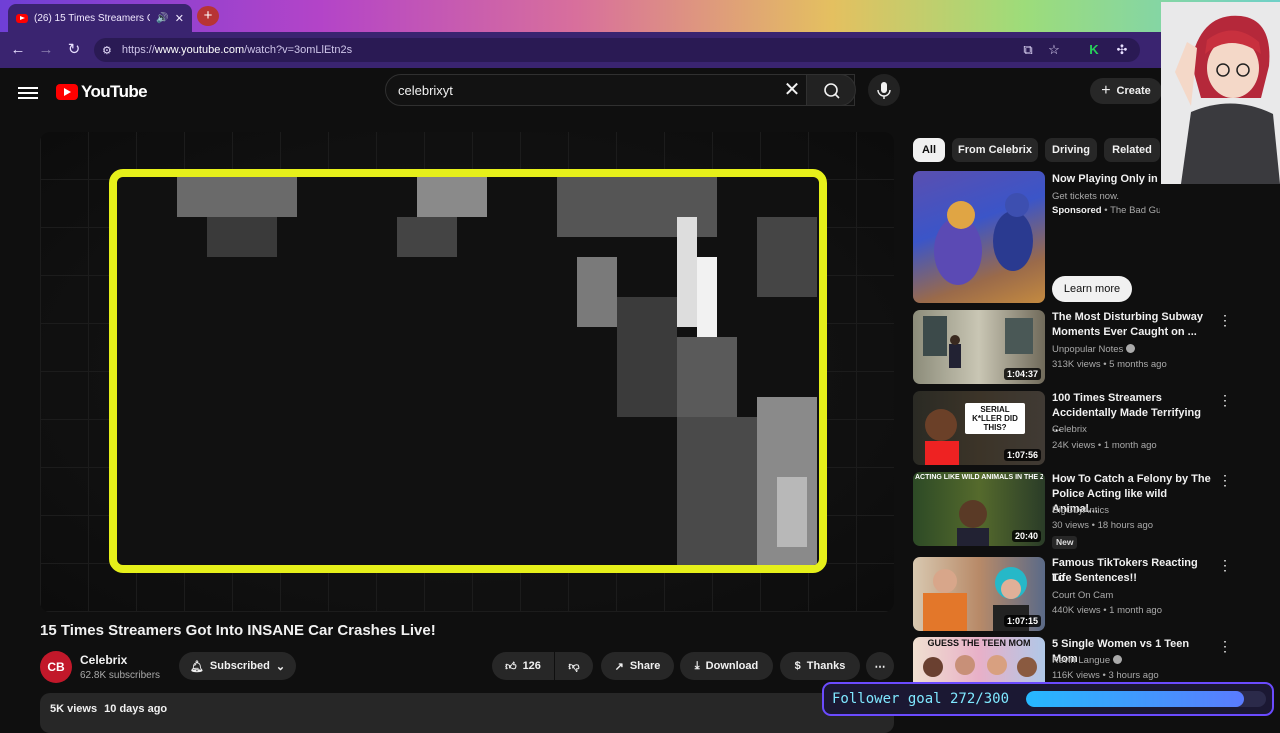 This screenshot has height=733, width=1280. I want to click on search-button, so click(831, 90).